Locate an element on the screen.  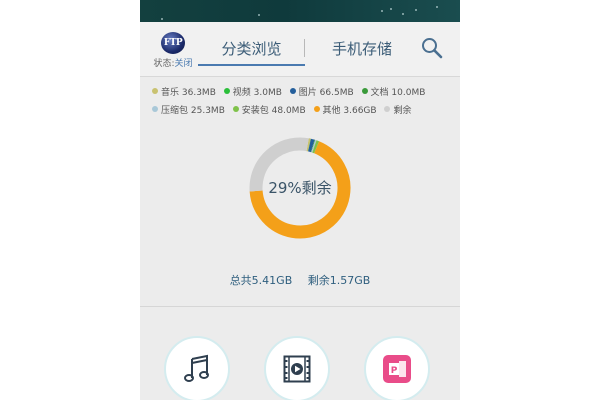
legend-item-archives: 压缩包 25.3MB is located at coordinates (188, 111).